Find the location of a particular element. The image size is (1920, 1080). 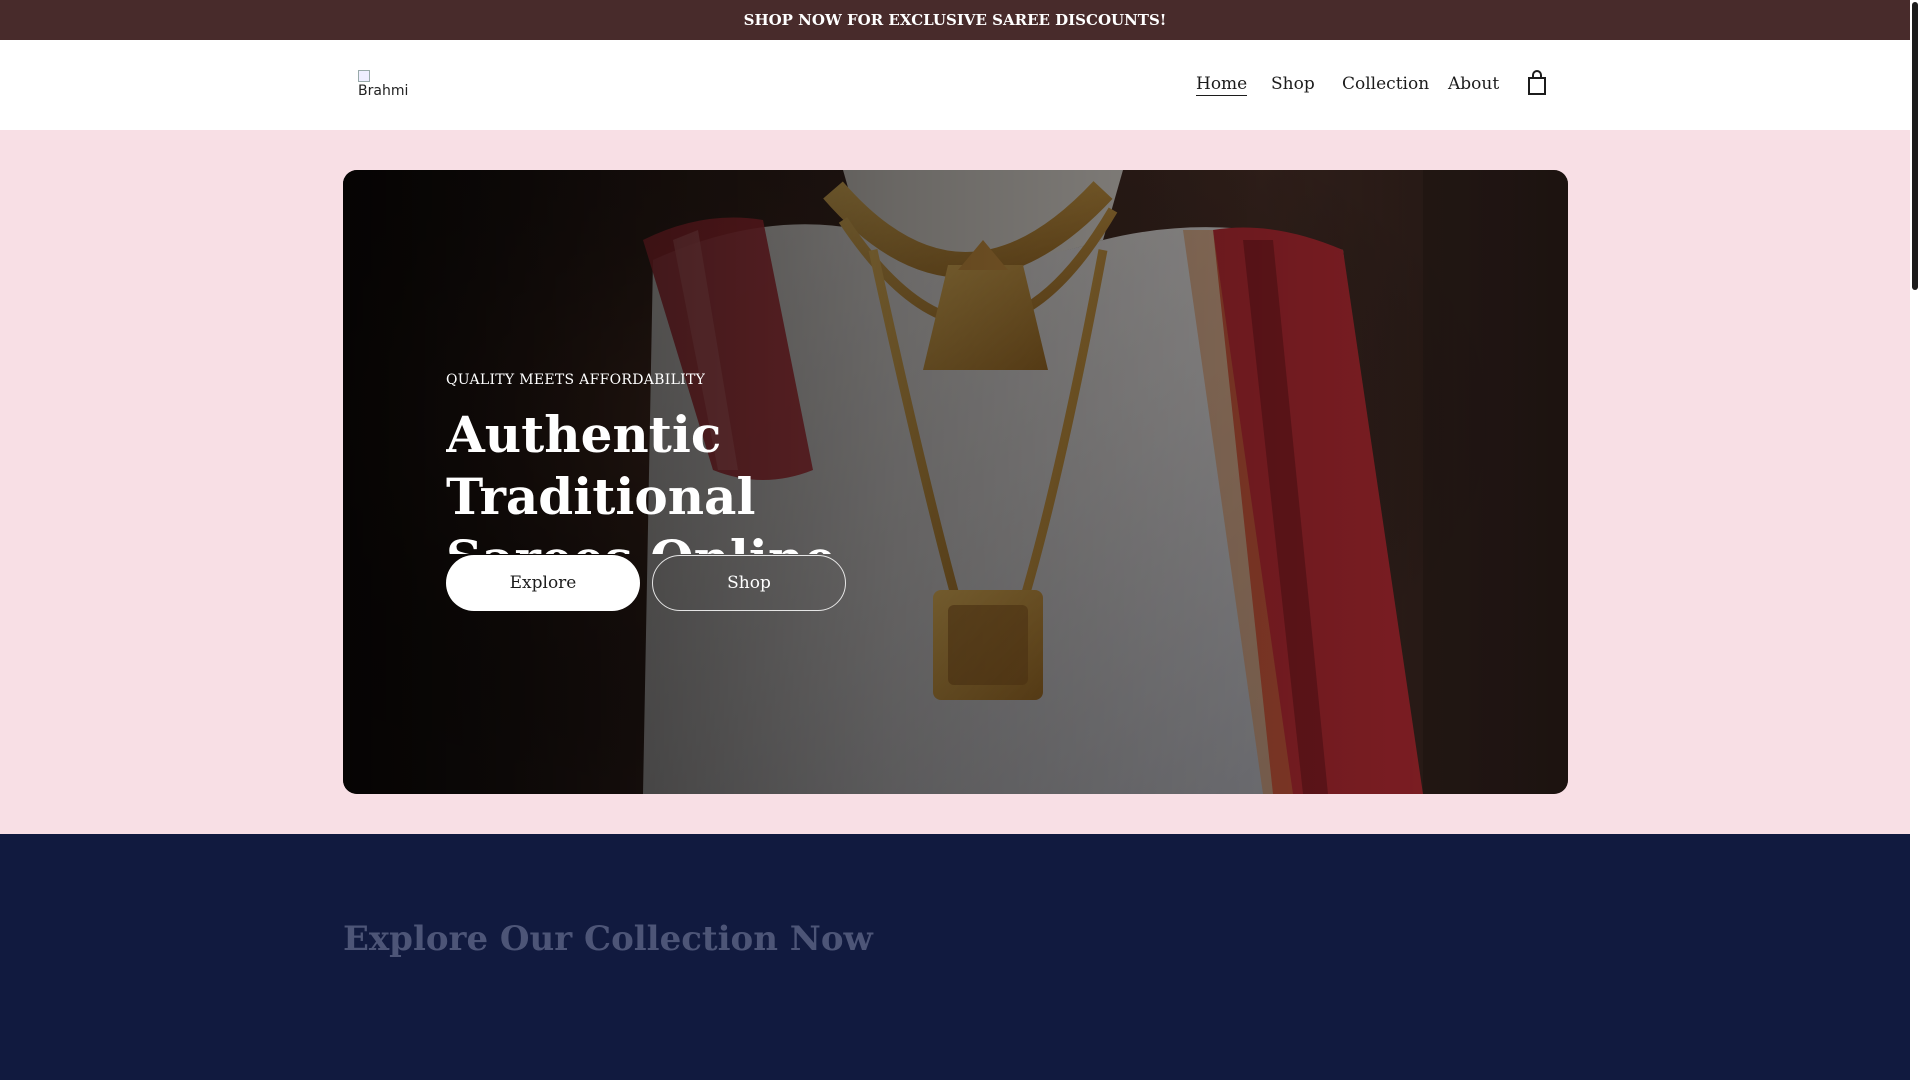

explore-button: Explore is located at coordinates (543, 583).